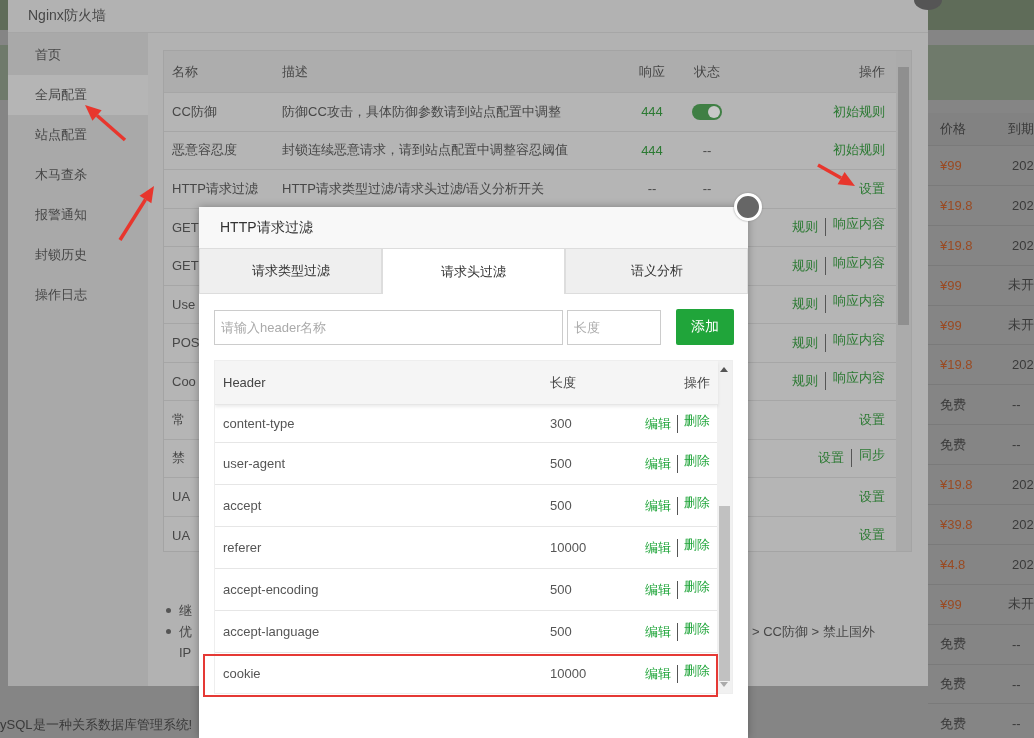 The width and height of the screenshot is (1034, 738). Describe the element at coordinates (928, 5) in the screenshot. I see `close-icon` at that location.